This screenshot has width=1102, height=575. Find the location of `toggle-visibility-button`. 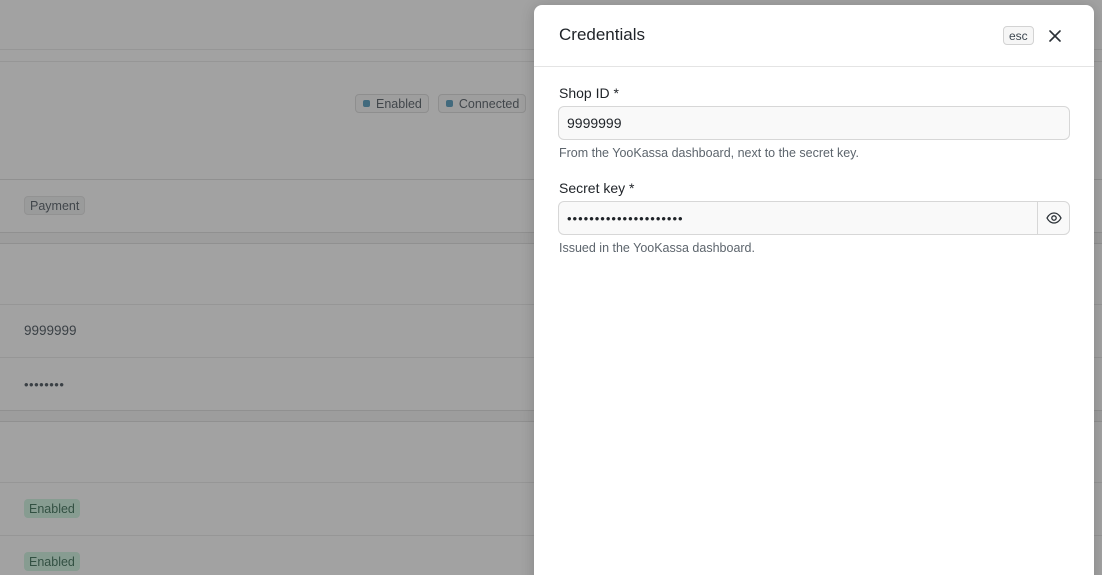

toggle-visibility-button is located at coordinates (1053, 218).